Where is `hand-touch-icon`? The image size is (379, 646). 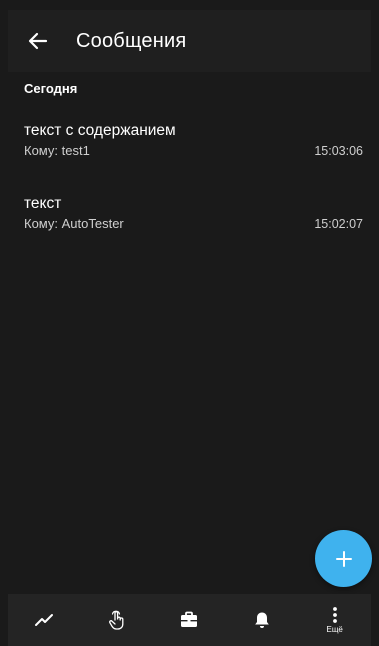 hand-touch-icon is located at coordinates (116, 620).